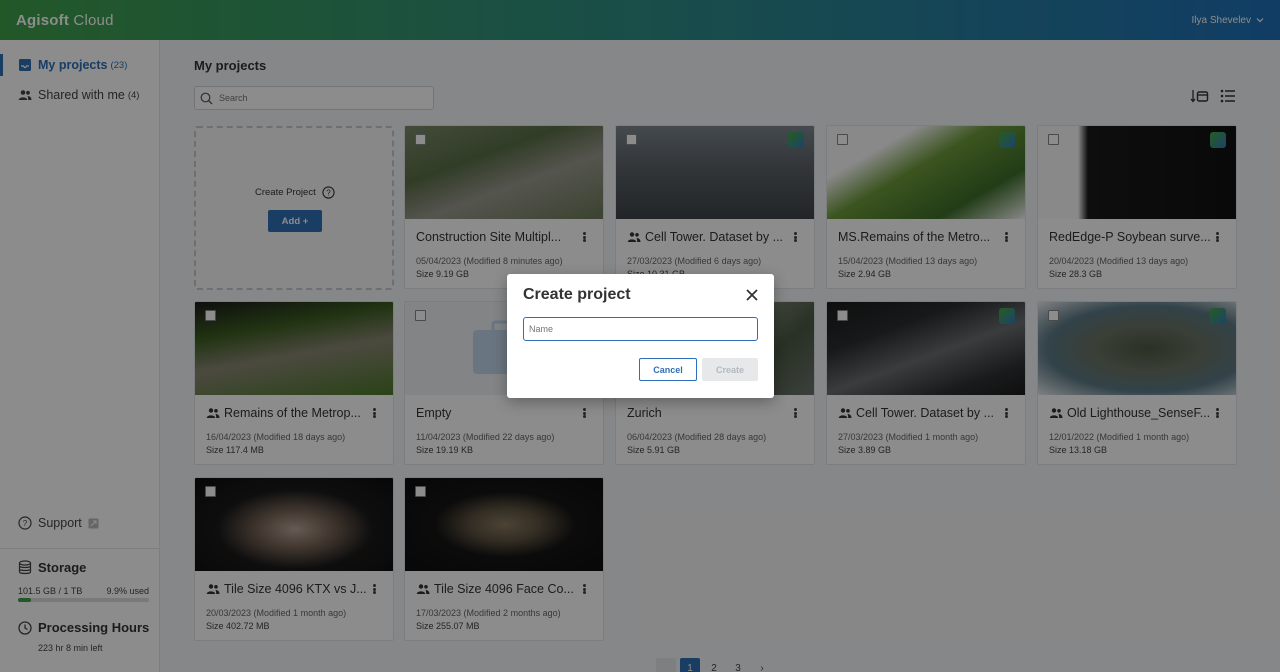 This screenshot has height=672, width=1280. I want to click on project-name-input, so click(640, 329).